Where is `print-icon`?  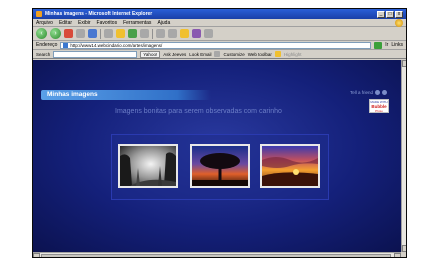
print-icon is located at coordinates (172, 33).